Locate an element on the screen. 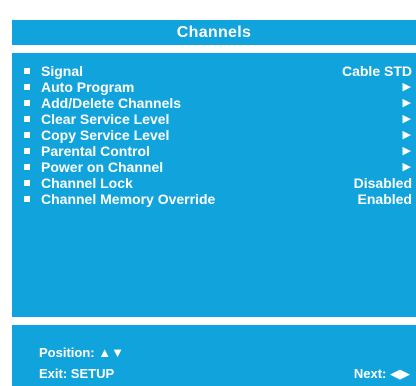  menu-item-label: Channel Lock is located at coordinates (87, 183).